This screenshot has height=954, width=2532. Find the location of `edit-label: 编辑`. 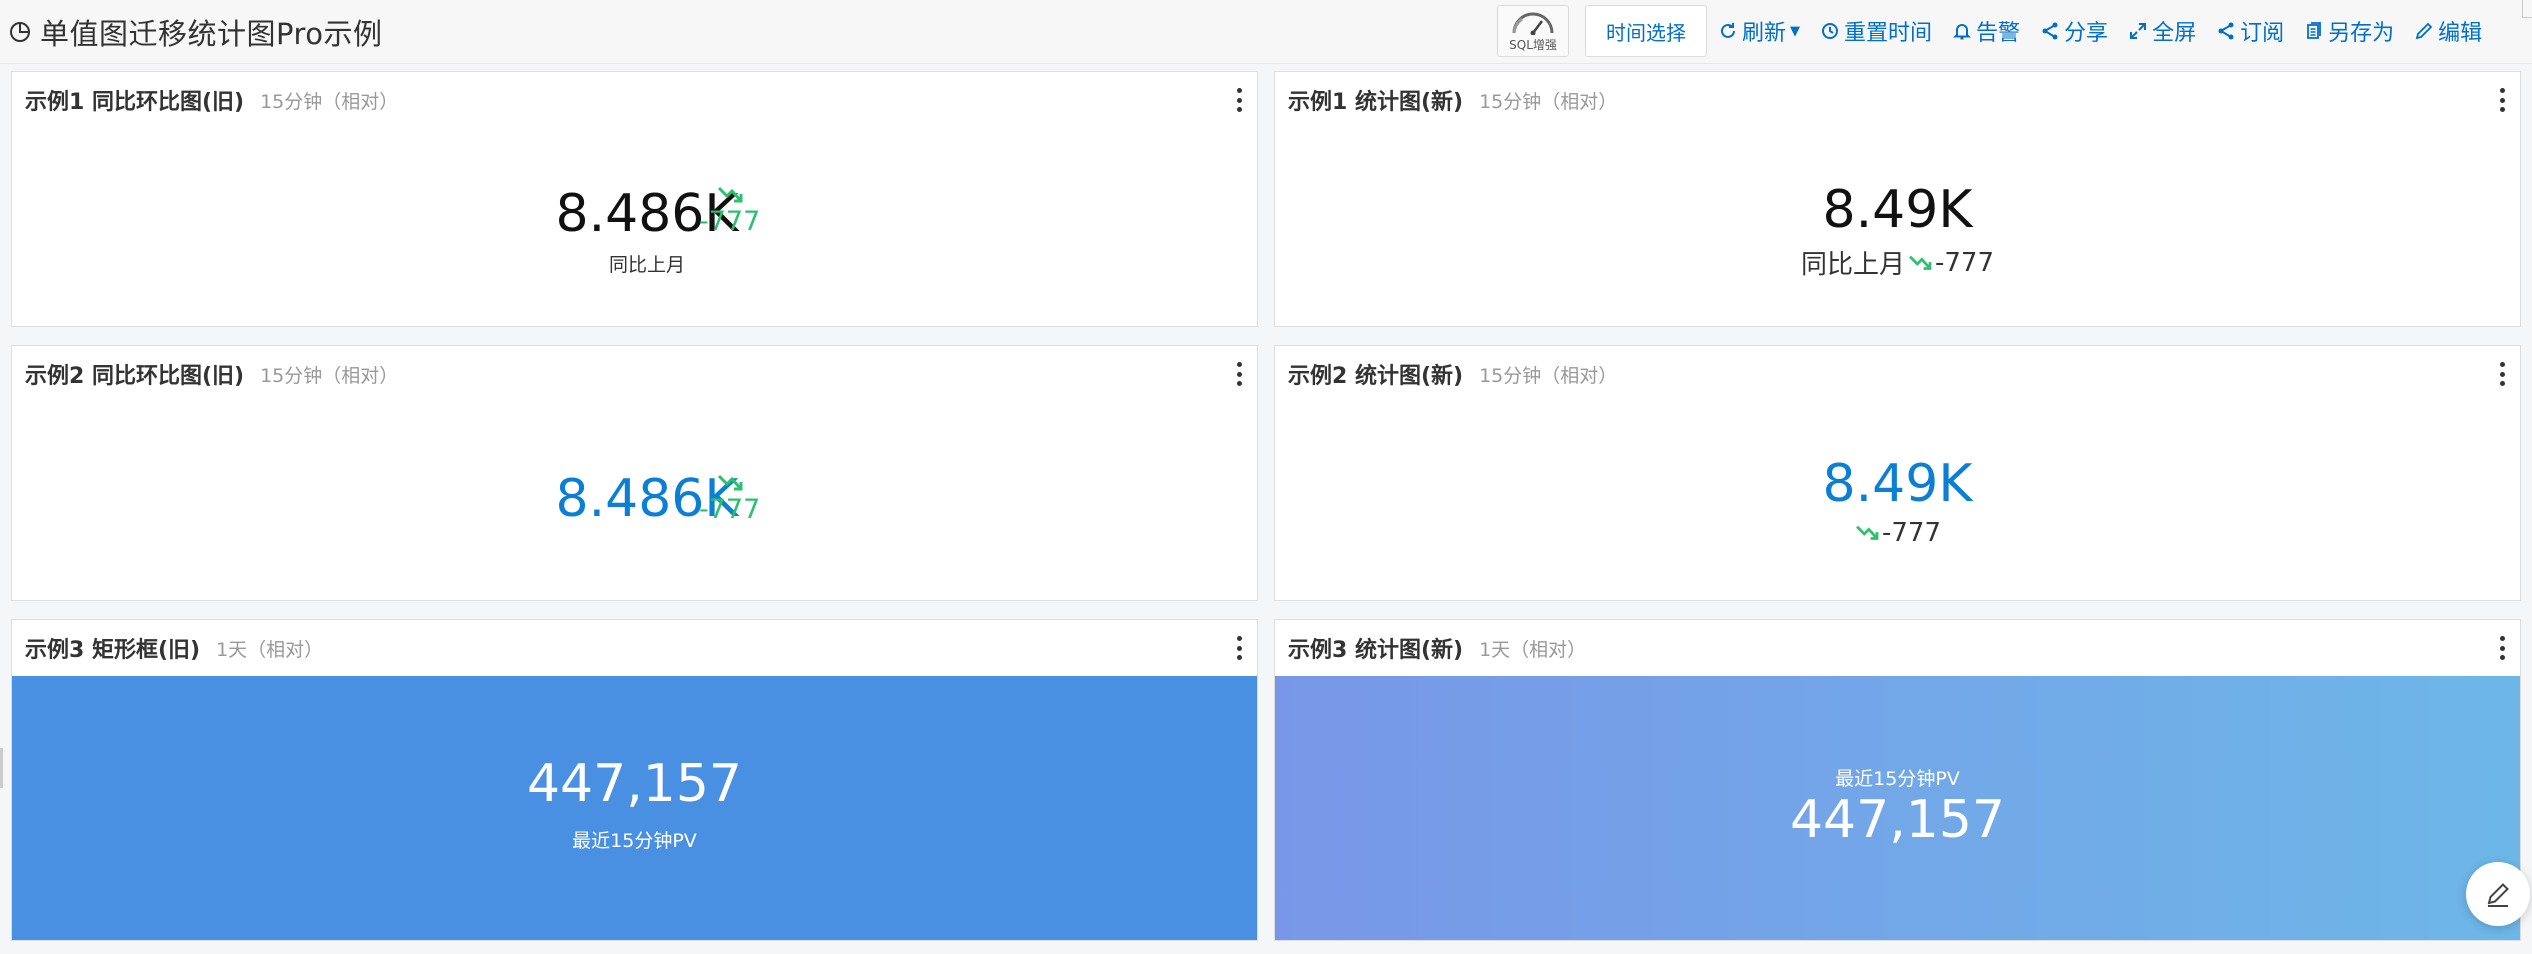

edit-label: 编辑 is located at coordinates (2460, 33).